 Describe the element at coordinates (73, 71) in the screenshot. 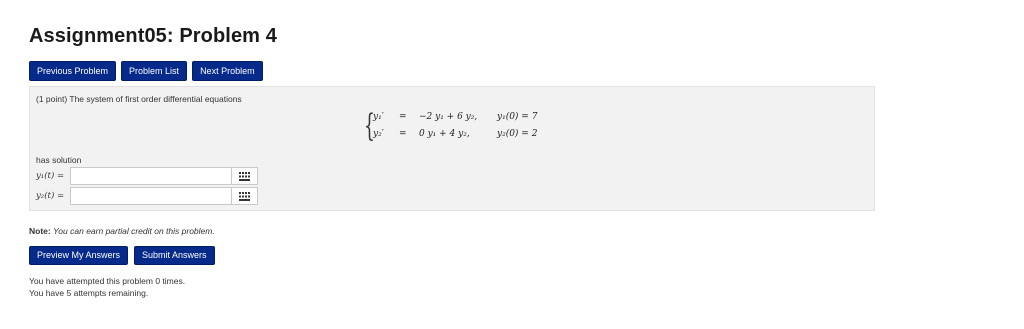

I see `previous-problem-button: Previous Problem` at that location.